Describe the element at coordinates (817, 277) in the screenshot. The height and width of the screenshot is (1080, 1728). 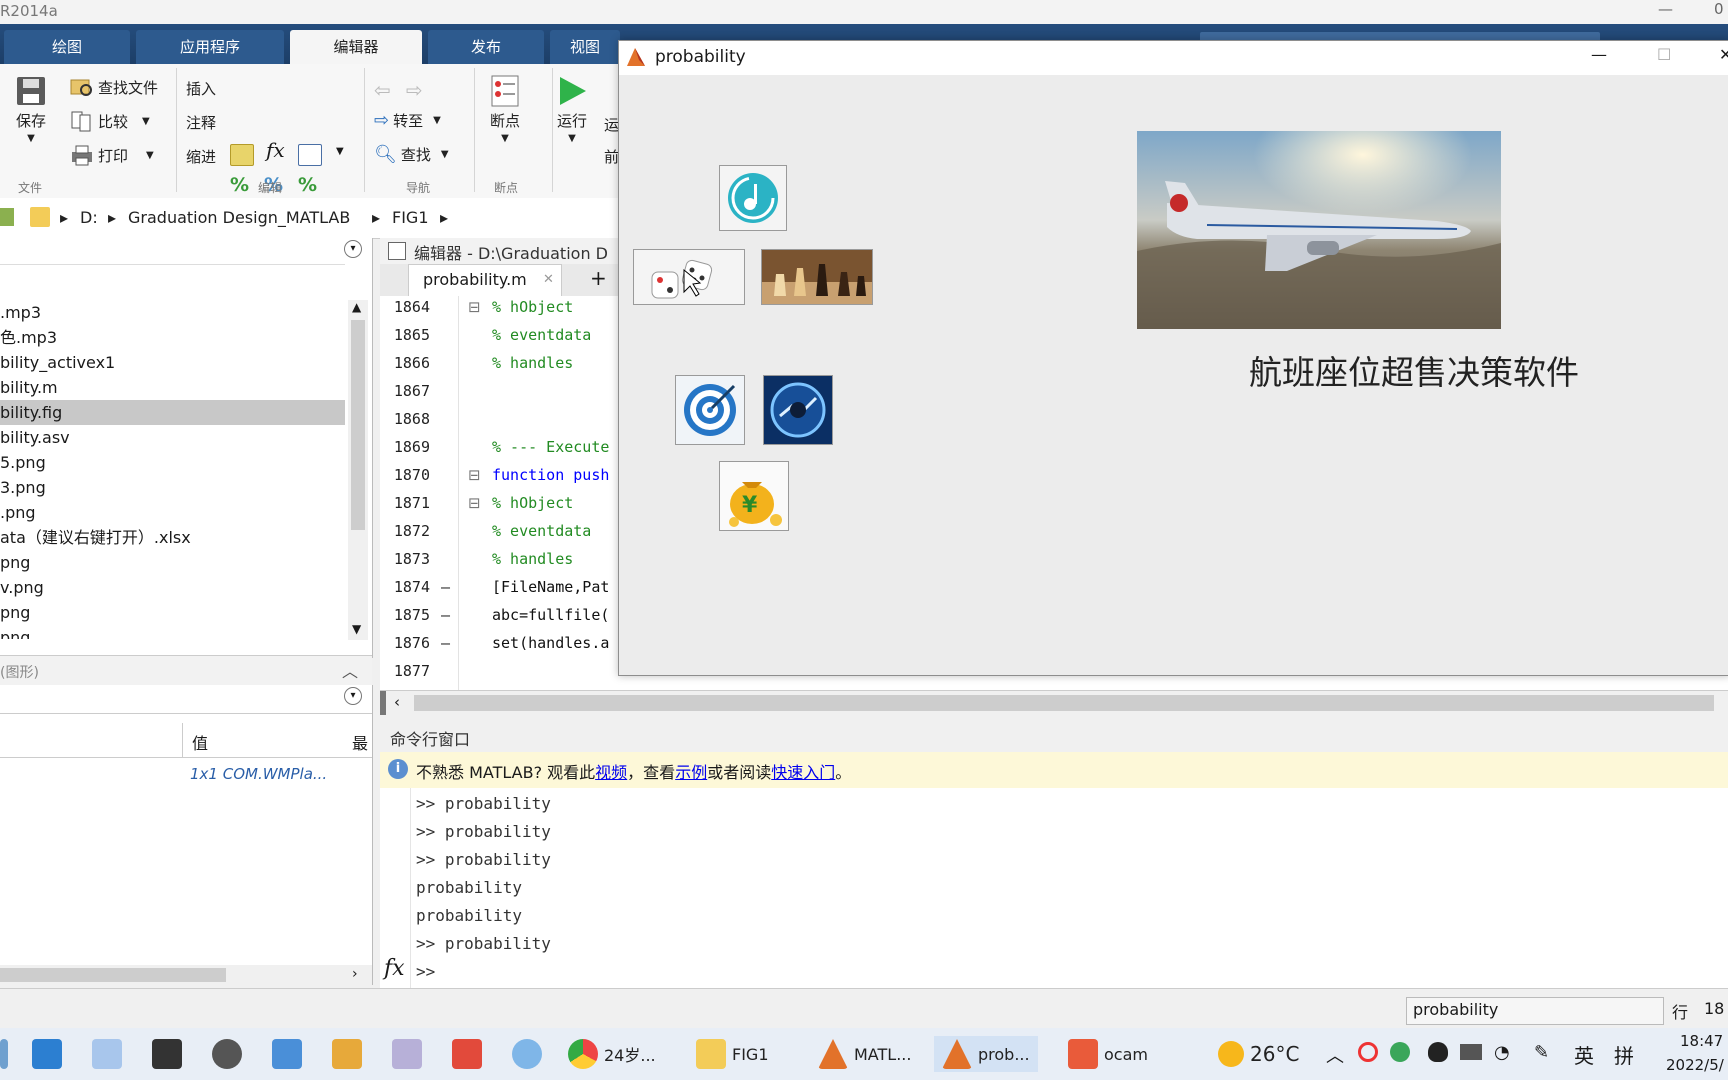
I see `game-theory-button` at that location.